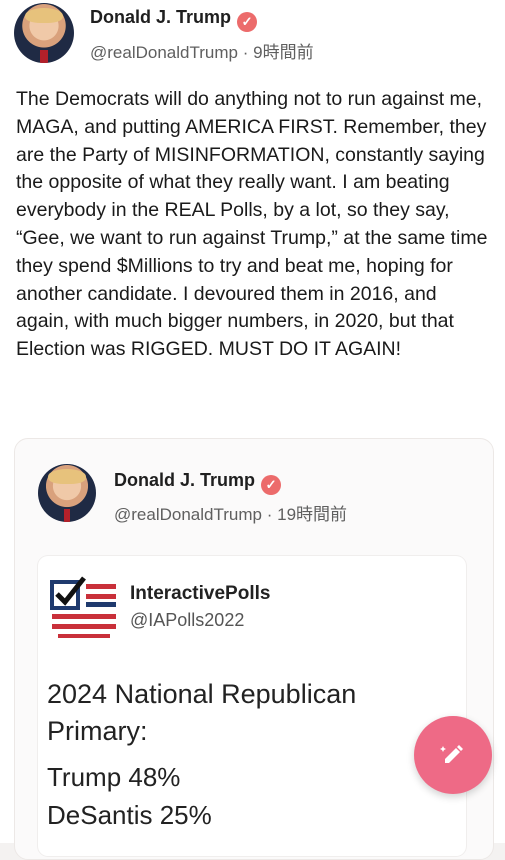  Describe the element at coordinates (44, 33) in the screenshot. I see `author-avatar` at that location.